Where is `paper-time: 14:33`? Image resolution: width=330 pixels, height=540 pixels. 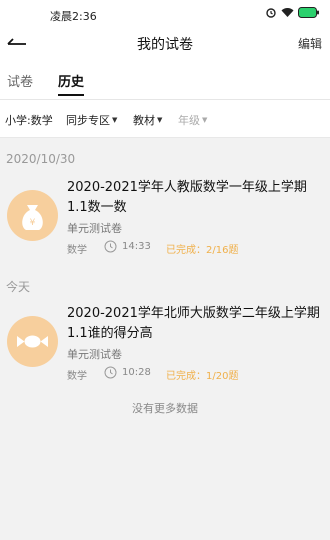
paper-time: 14:33 is located at coordinates (136, 246).